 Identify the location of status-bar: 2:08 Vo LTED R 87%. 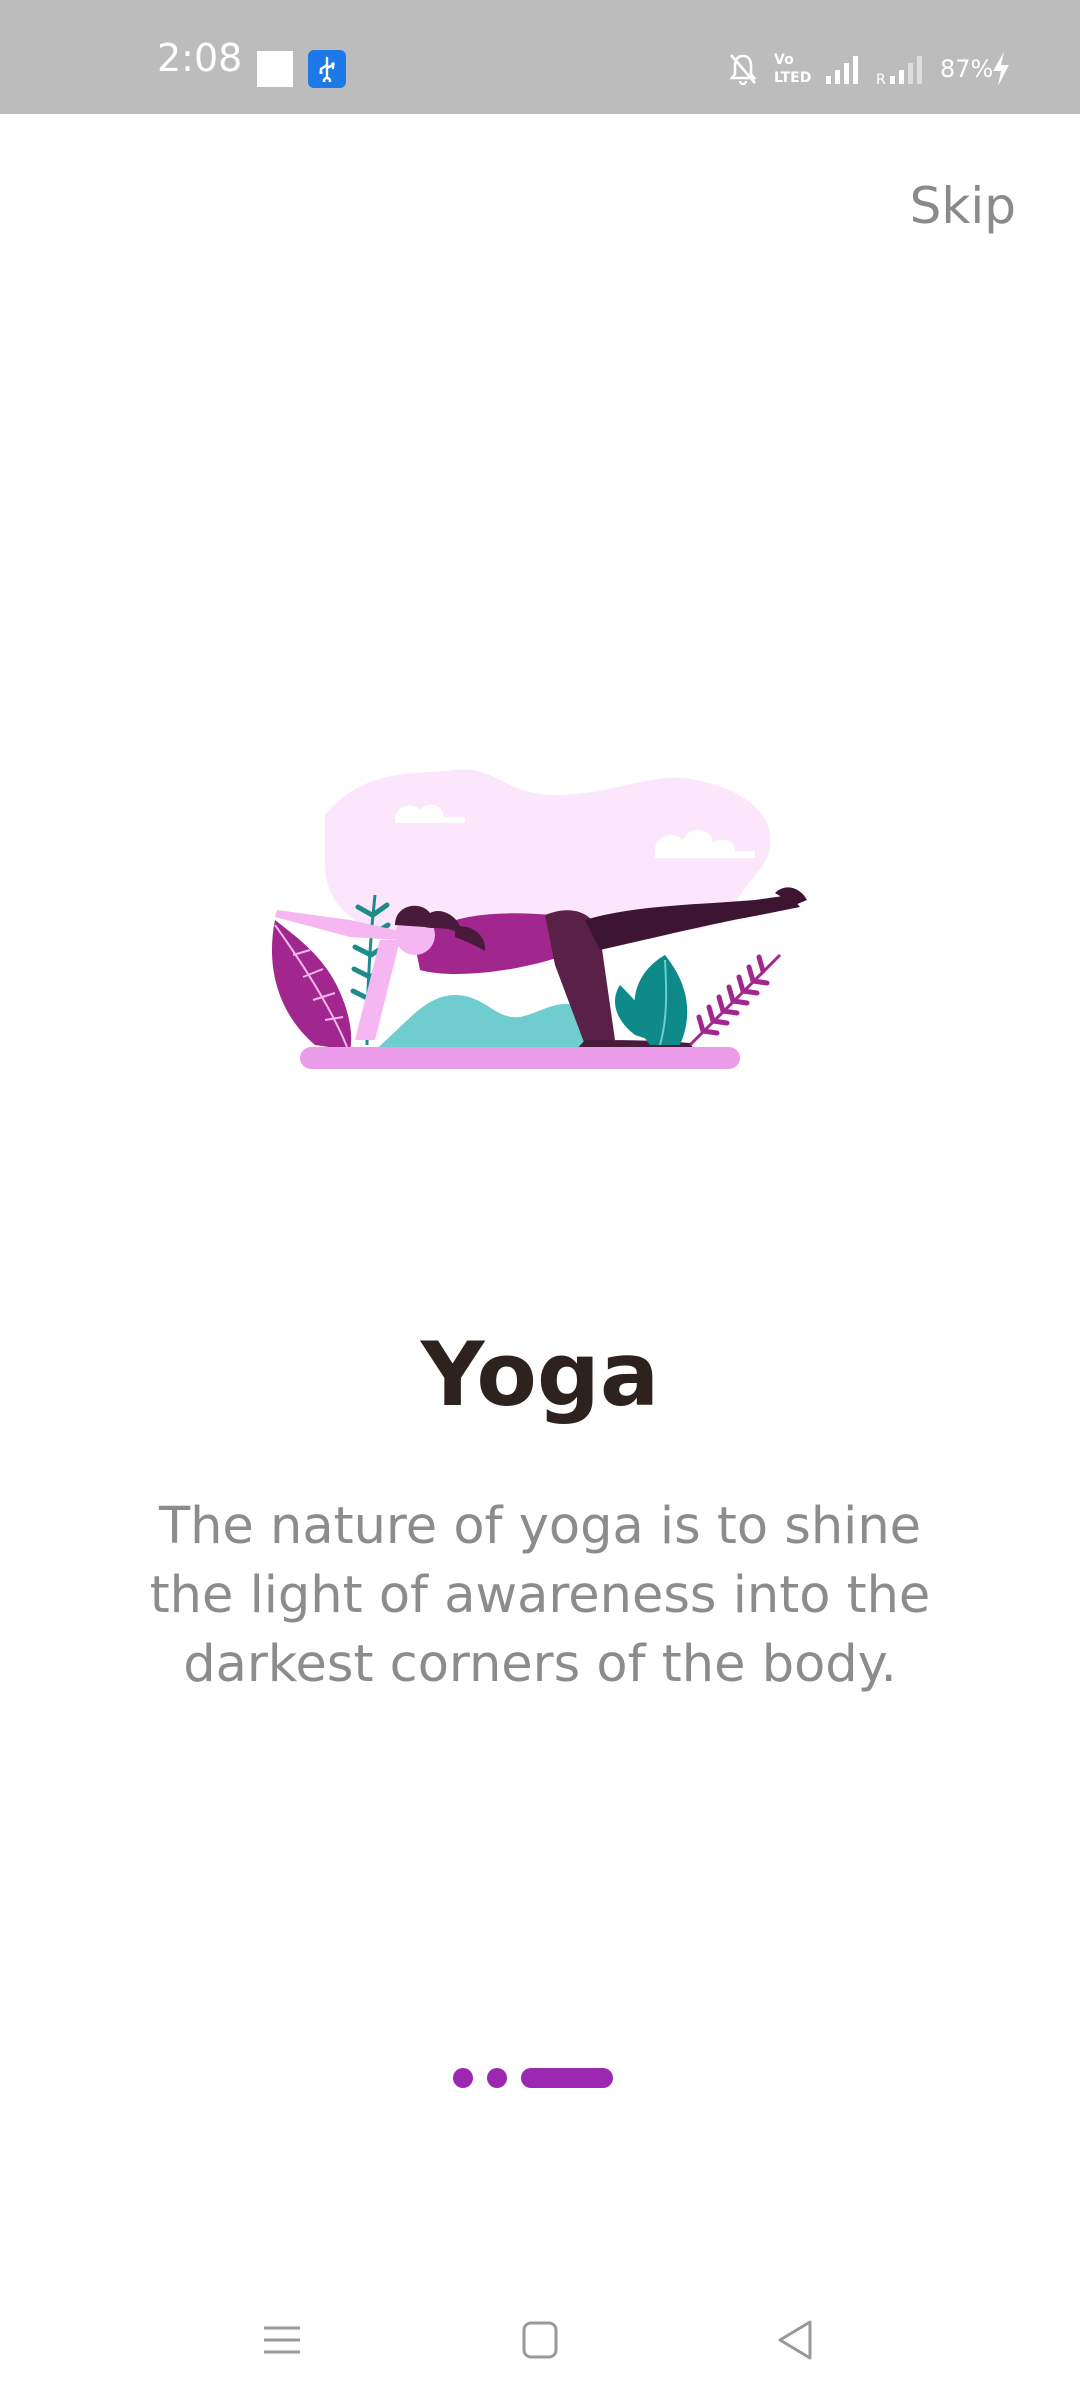
(540, 57).